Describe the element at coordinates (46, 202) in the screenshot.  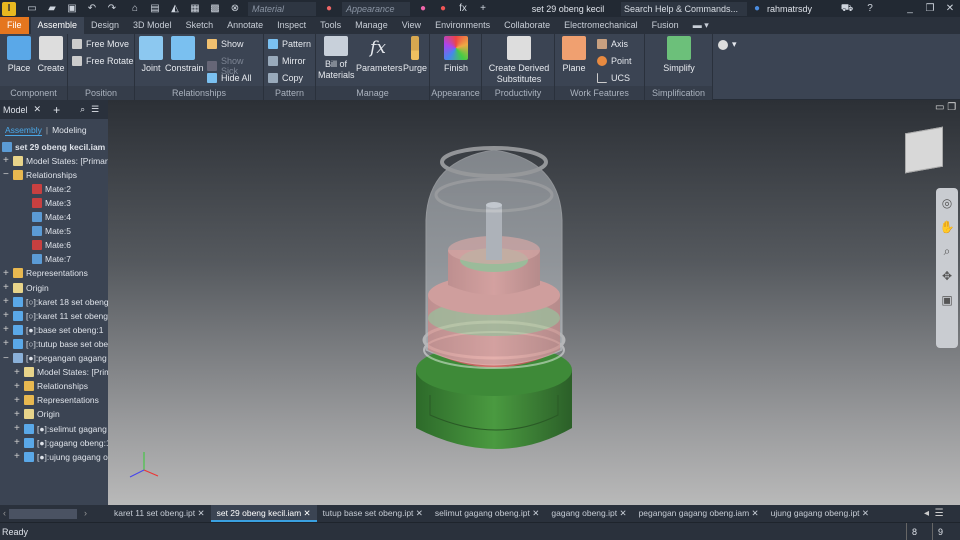
I see `tree-node: Mate:3` at that location.